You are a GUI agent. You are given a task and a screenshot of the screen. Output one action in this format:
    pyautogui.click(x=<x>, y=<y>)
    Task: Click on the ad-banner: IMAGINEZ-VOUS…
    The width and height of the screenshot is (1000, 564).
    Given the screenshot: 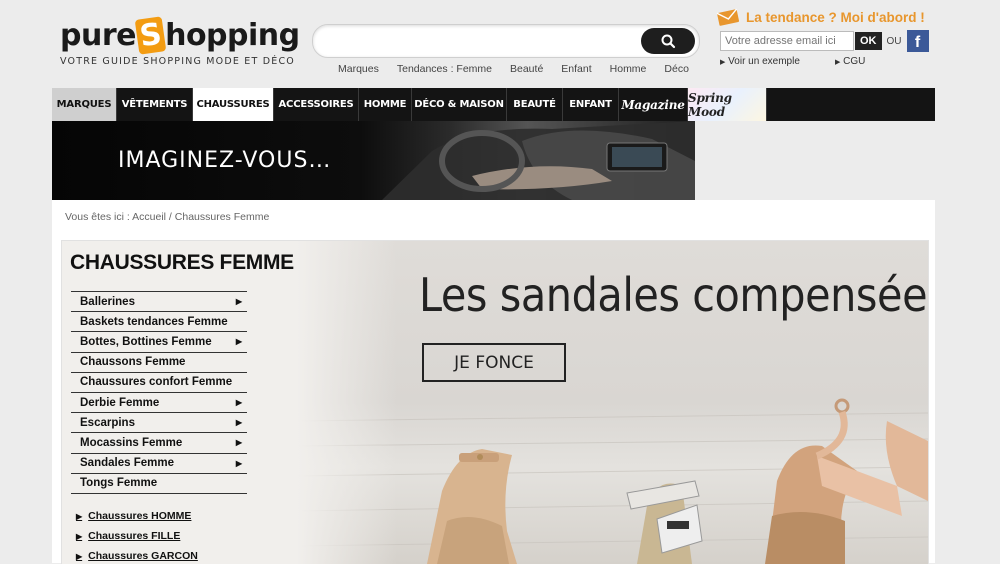 What is the action you would take?
    pyautogui.click(x=373, y=160)
    